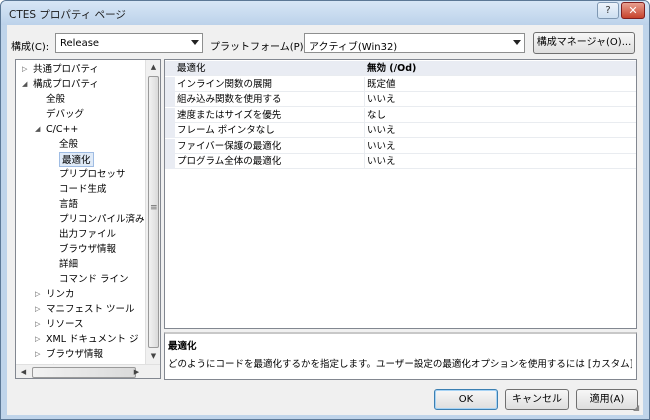 This screenshot has height=420, width=650. What do you see at coordinates (153, 356) in the screenshot?
I see `scroll-down-icon: ▼` at bounding box center [153, 356].